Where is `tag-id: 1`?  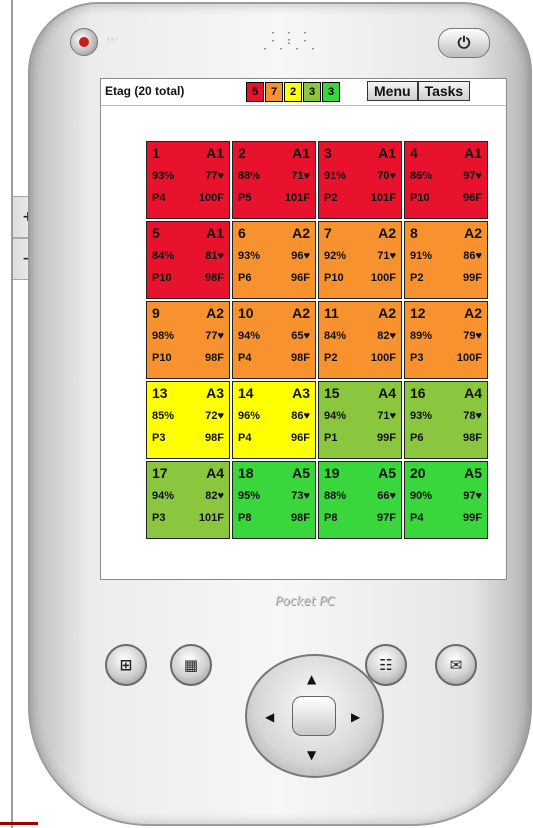 tag-id: 1 is located at coordinates (156, 153).